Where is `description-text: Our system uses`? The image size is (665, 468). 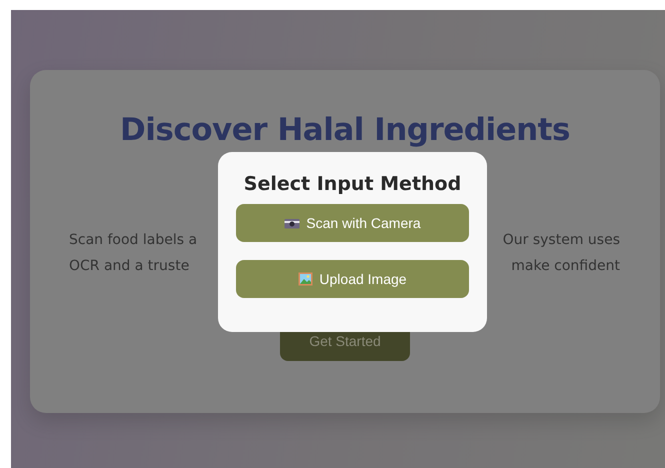
description-text: Our system uses is located at coordinates (561, 240).